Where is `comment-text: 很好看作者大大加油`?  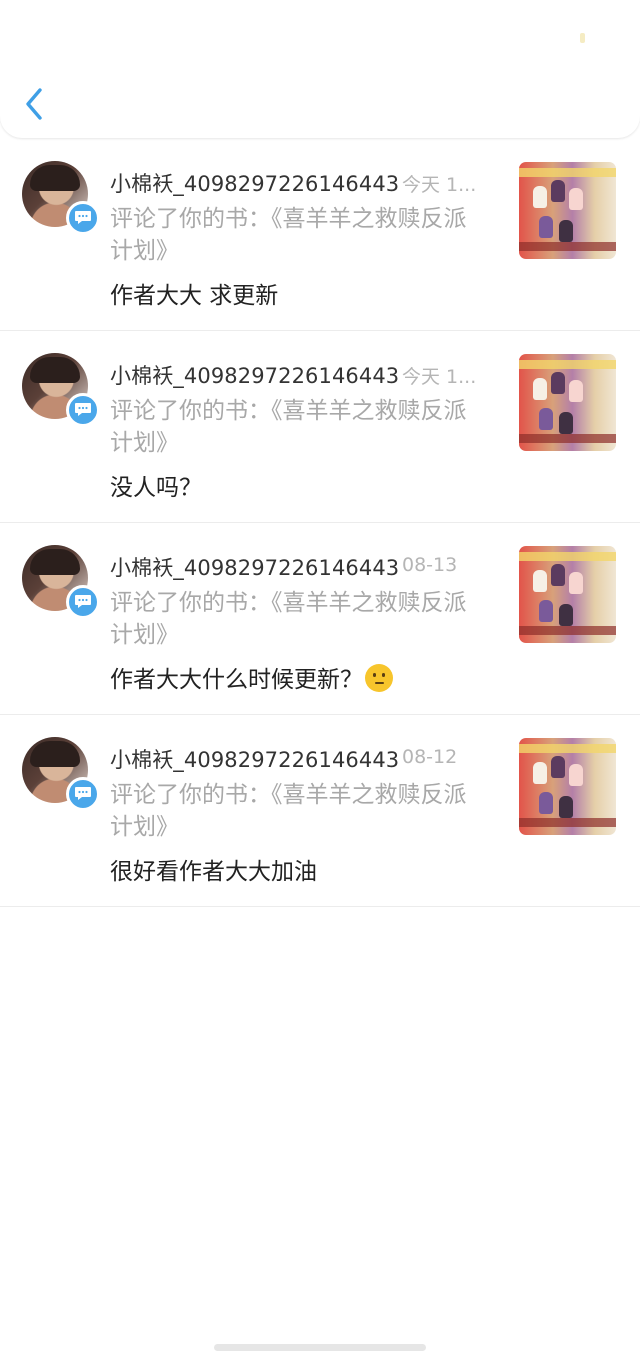
comment-text: 很好看作者大大加油 is located at coordinates (213, 872).